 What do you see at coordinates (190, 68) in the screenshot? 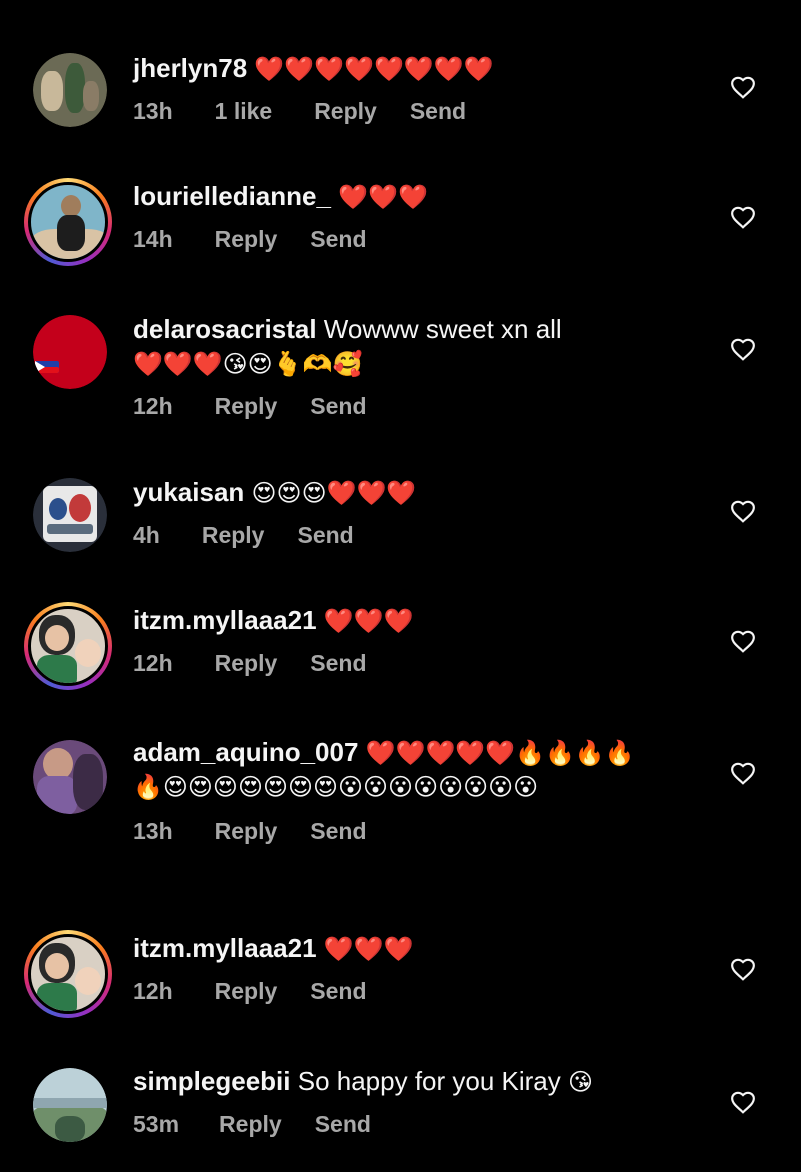
I see `comment-username: jherlyn78` at bounding box center [190, 68].